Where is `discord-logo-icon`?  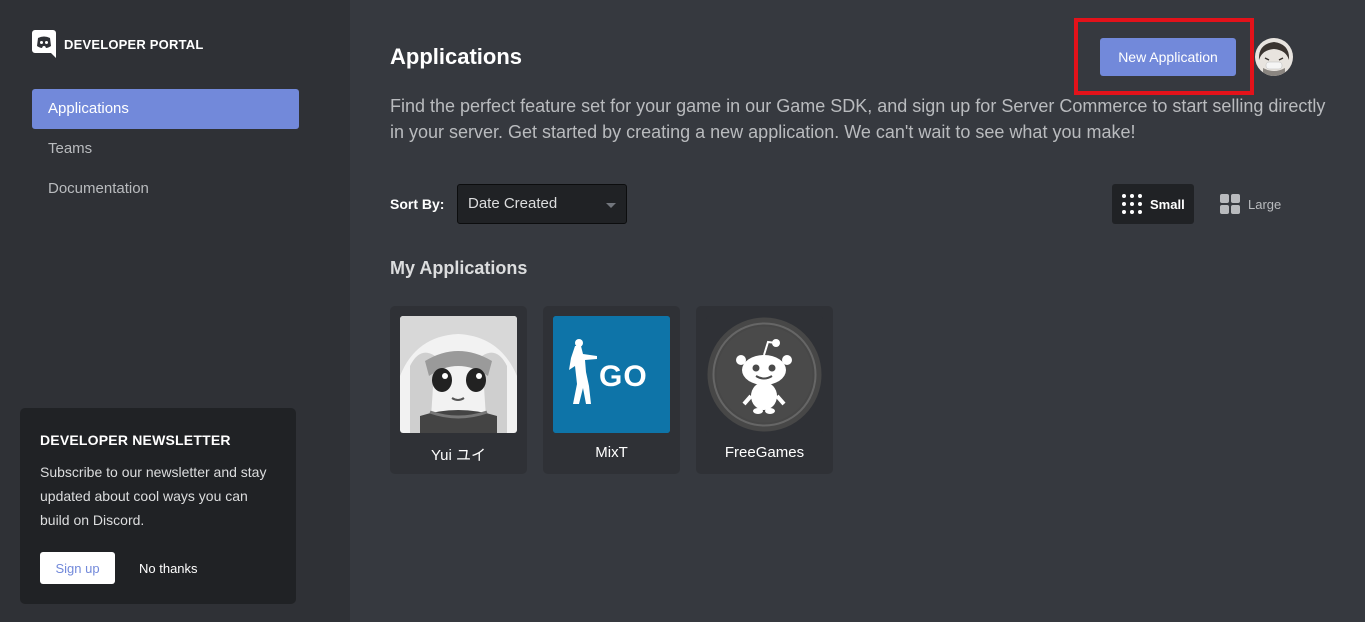
discord-logo-icon is located at coordinates (44, 44).